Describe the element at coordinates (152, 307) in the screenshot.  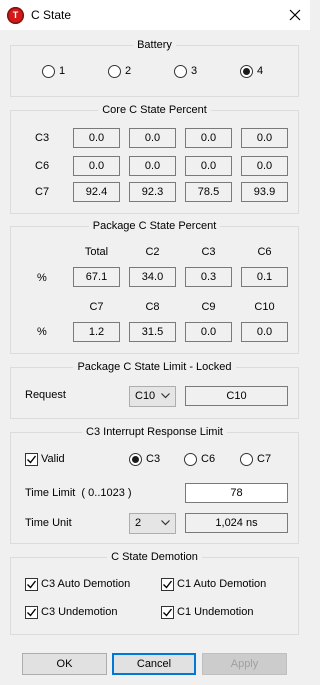
I see `package-header: C8` at that location.